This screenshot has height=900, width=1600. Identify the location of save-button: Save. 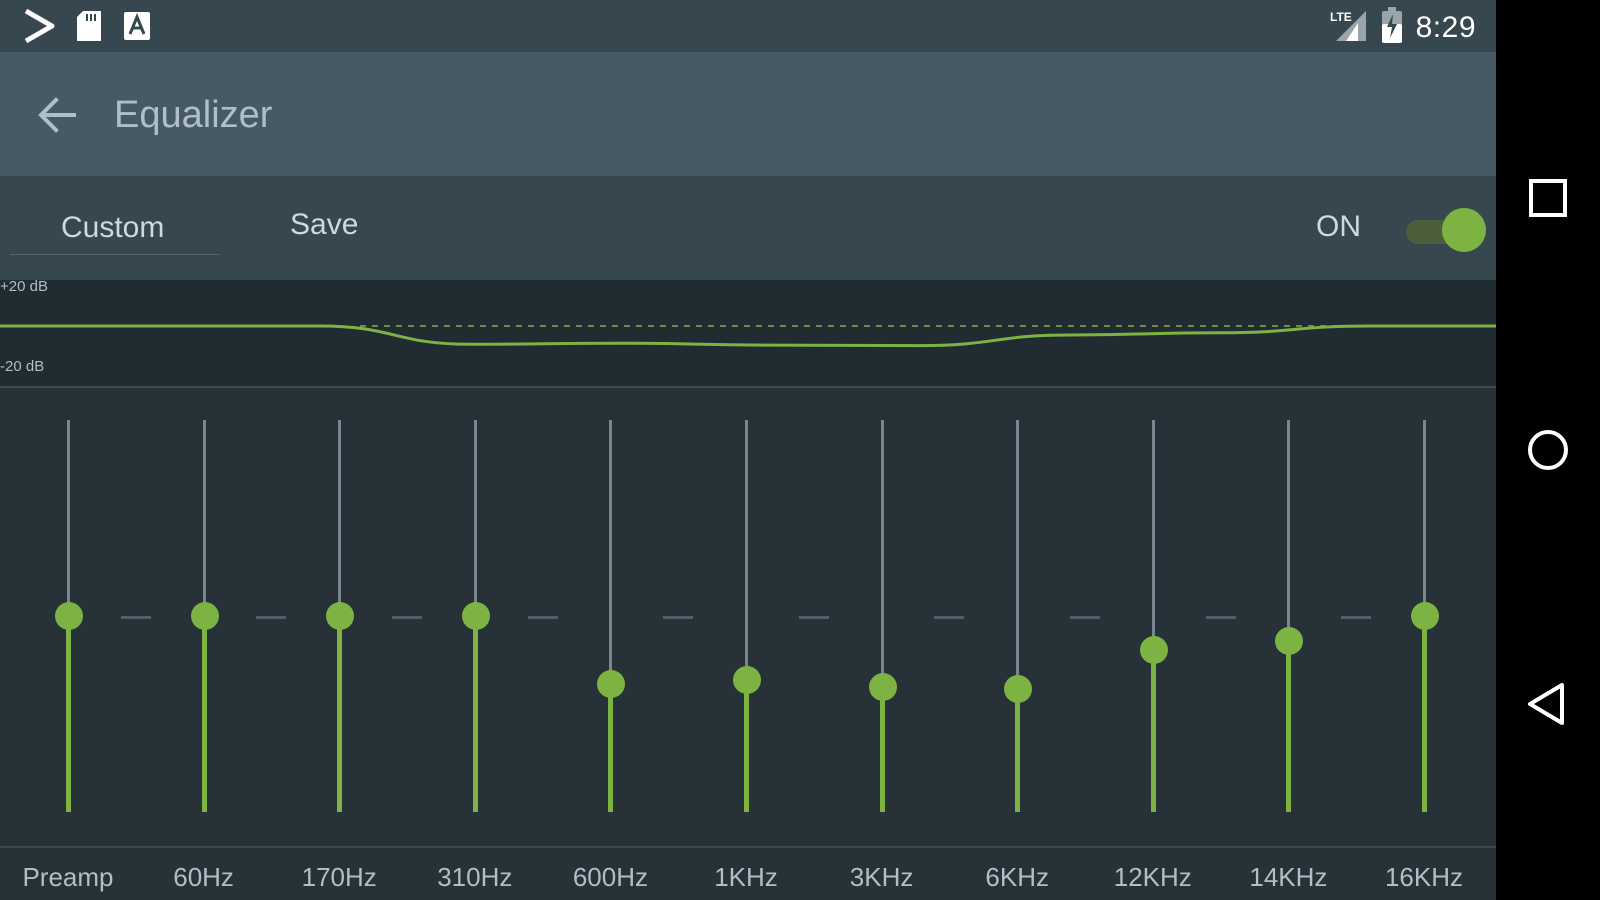
(324, 225).